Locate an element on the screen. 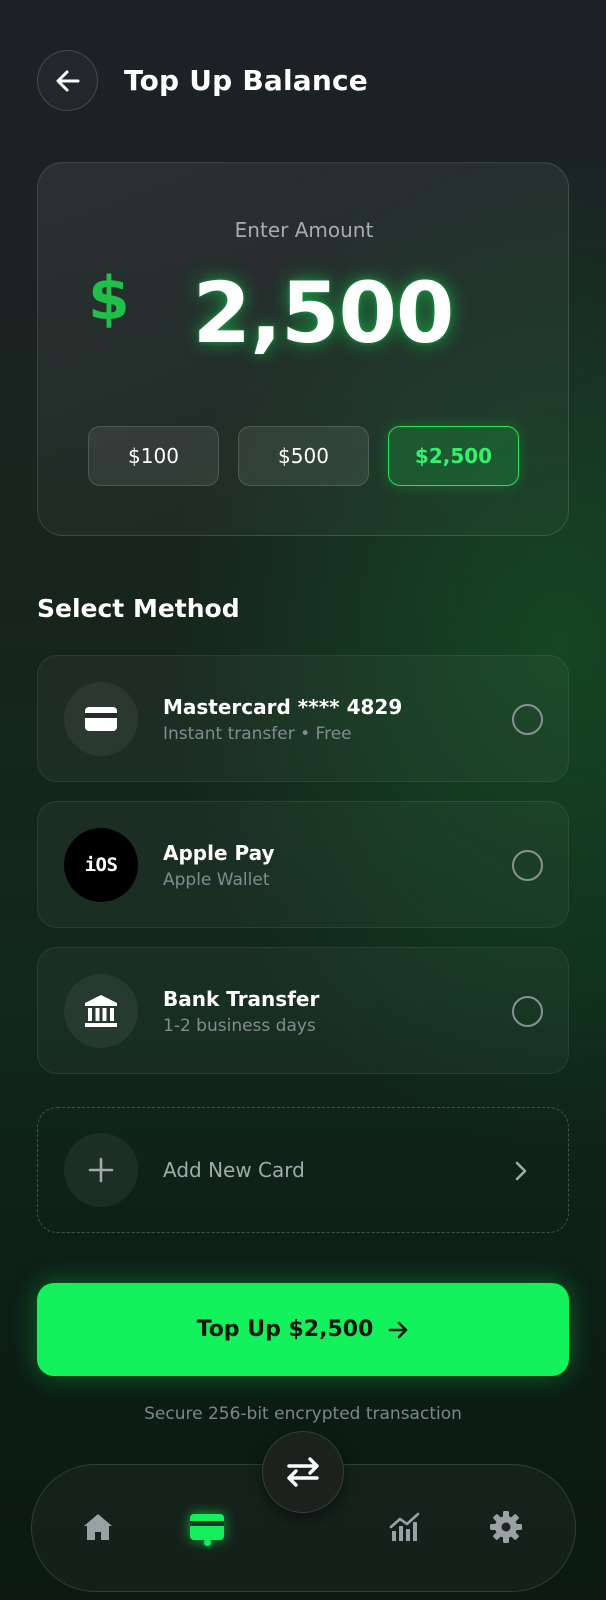 Image resolution: width=606 pixels, height=1600 pixels. home-icon is located at coordinates (98, 1527).